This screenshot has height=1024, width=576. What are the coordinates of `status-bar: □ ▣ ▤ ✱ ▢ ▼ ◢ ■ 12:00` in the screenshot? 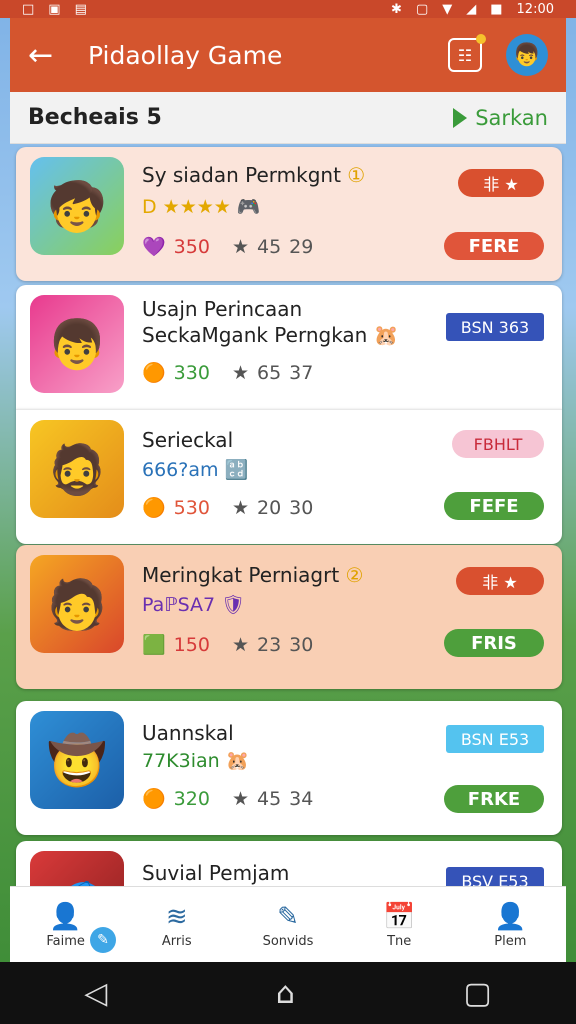 It's located at (288, 9).